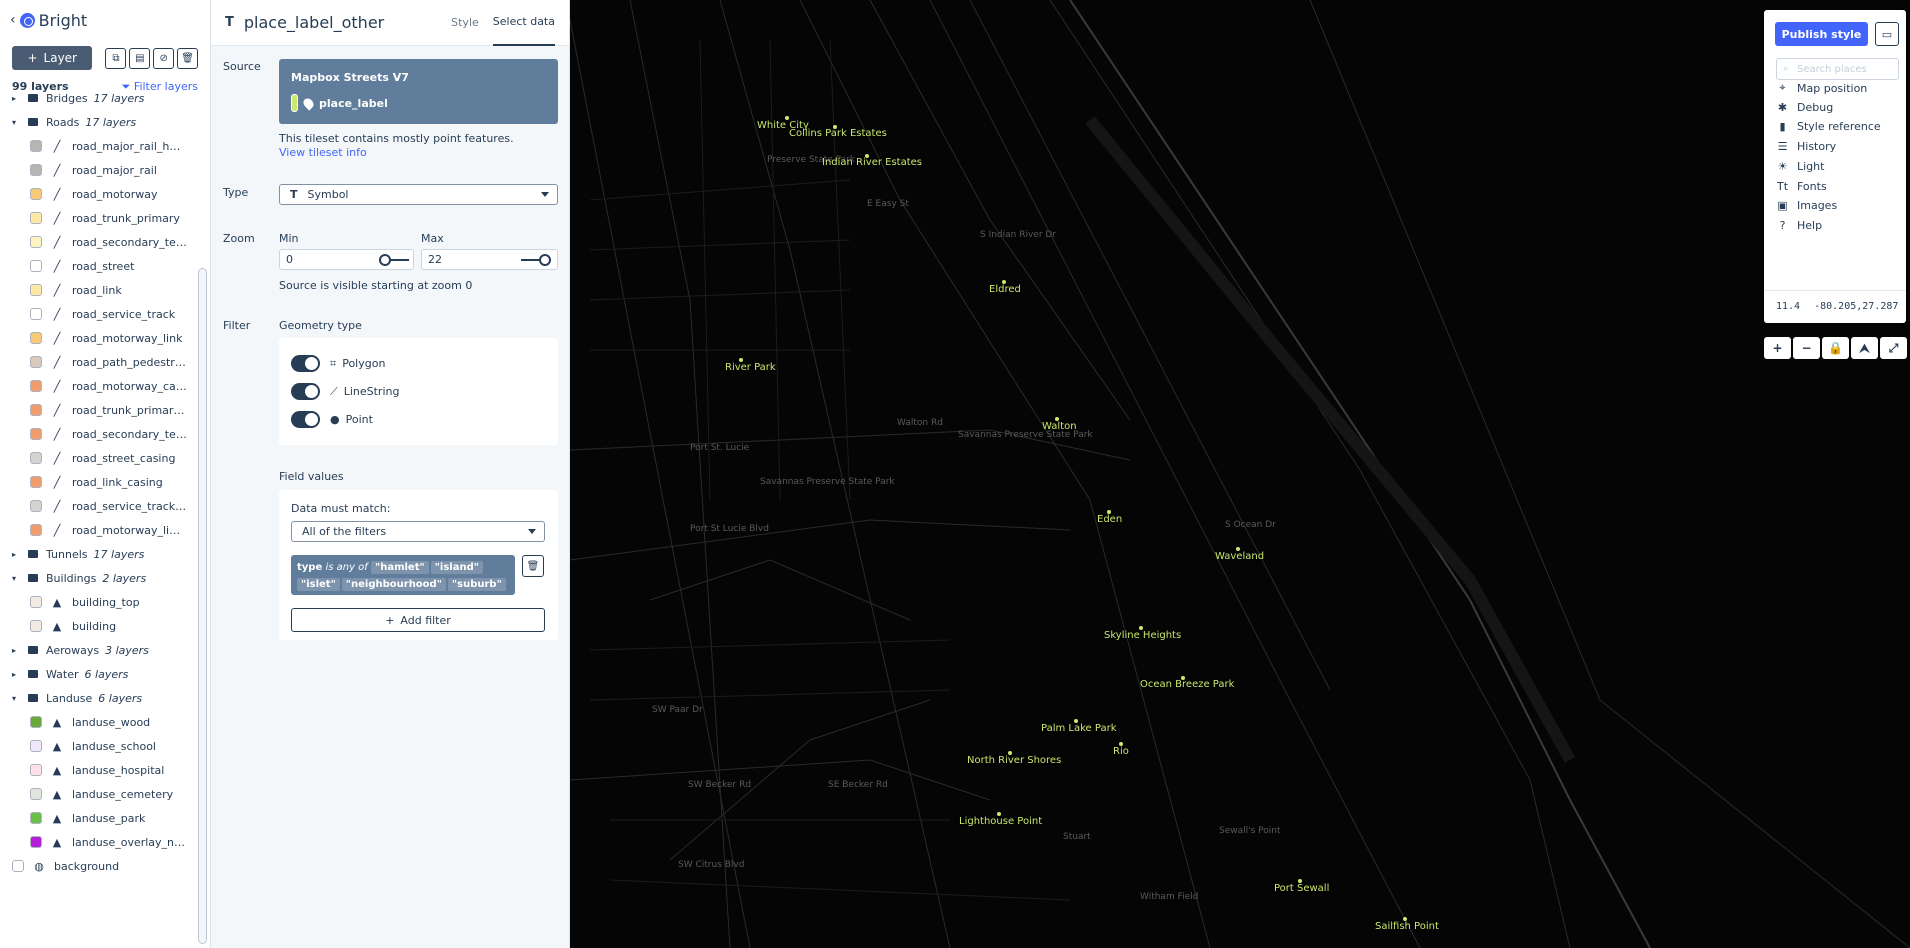  I want to click on layer-item: ▲ building_top, so click(98, 602).